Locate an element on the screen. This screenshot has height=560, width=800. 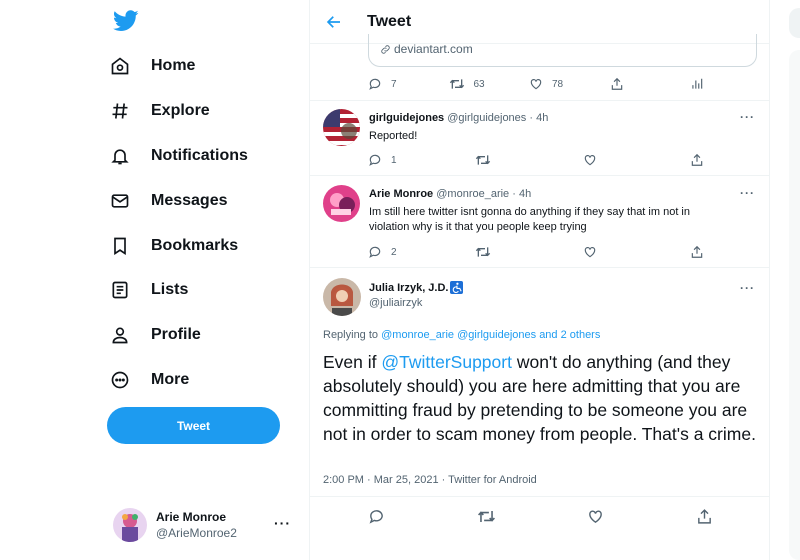
bell-icon is located at coordinates (120, 156).